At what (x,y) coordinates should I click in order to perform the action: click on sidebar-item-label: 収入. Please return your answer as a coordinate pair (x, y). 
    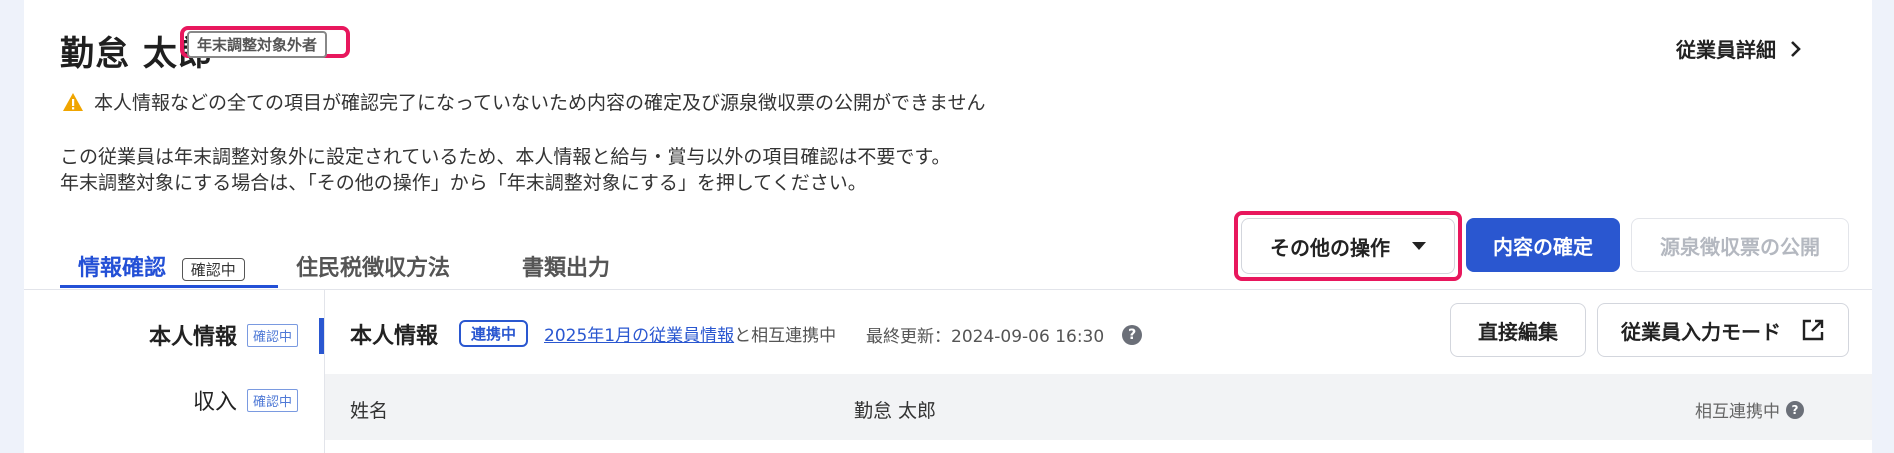
    Looking at the image, I should click on (214, 402).